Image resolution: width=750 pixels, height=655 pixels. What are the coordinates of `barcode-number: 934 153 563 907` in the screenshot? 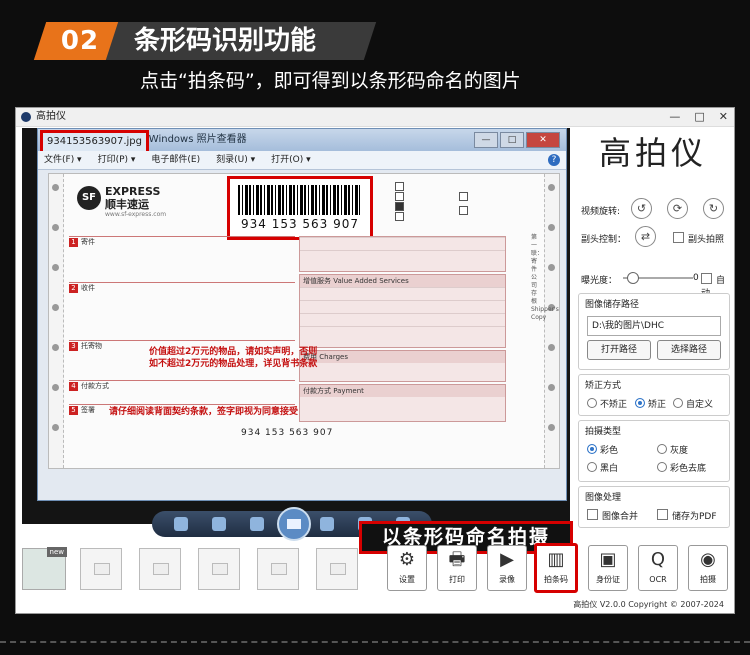 It's located at (300, 224).